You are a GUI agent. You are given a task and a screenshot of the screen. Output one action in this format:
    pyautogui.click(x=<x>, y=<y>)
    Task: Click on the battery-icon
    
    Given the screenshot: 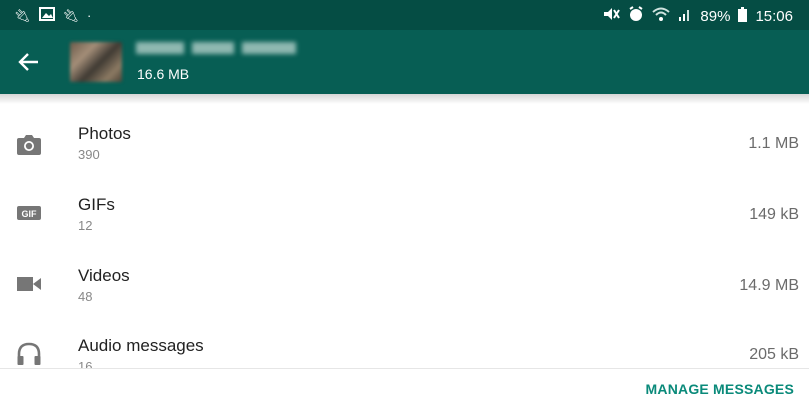 What is the action you would take?
    pyautogui.click(x=743, y=16)
    